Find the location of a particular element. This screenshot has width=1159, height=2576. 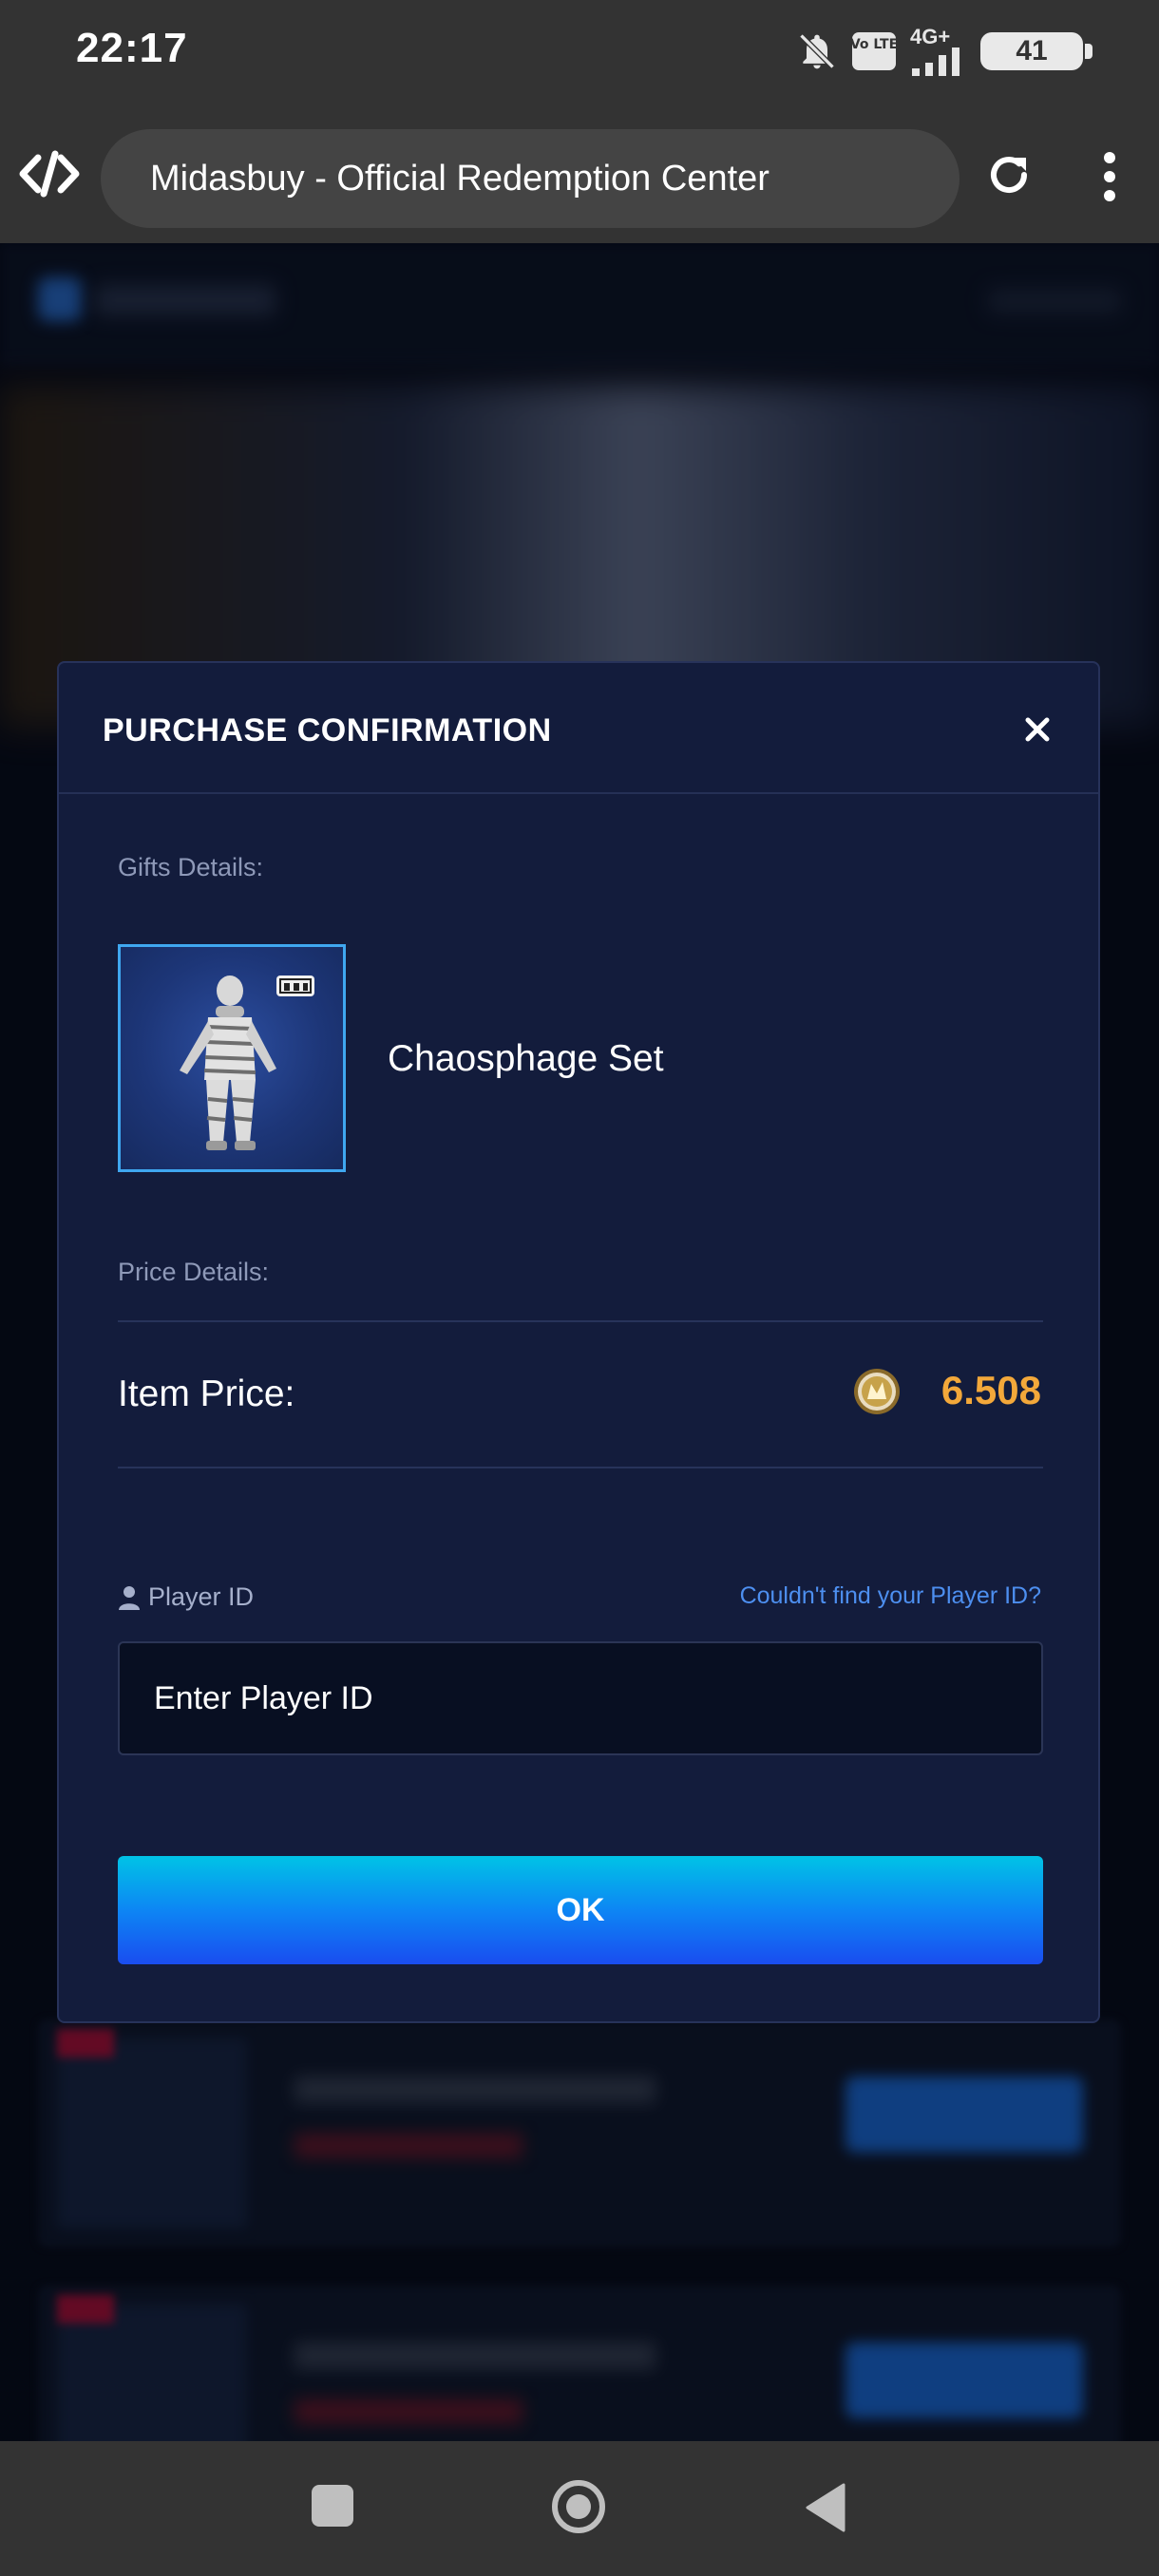

close-icon is located at coordinates (1037, 729).